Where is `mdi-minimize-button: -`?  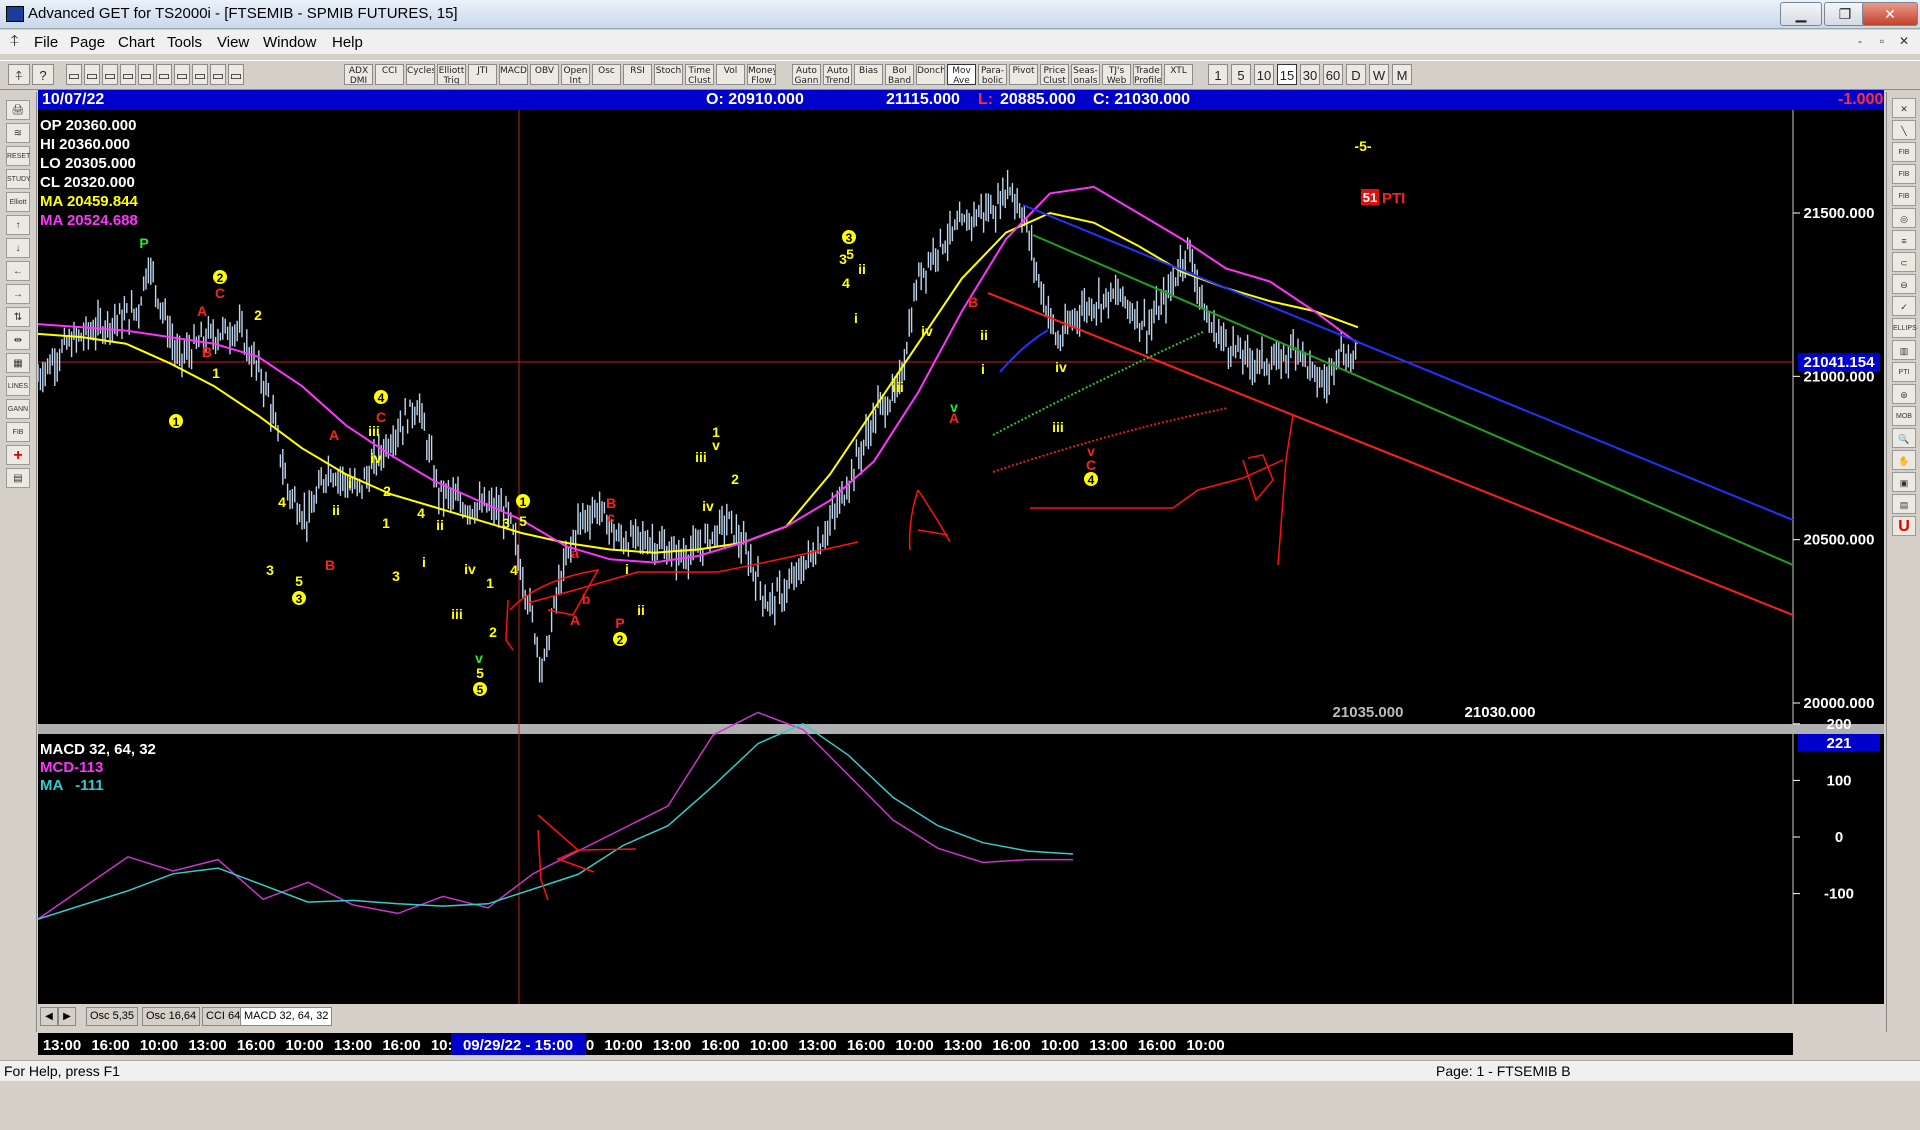 mdi-minimize-button: - is located at coordinates (1860, 41).